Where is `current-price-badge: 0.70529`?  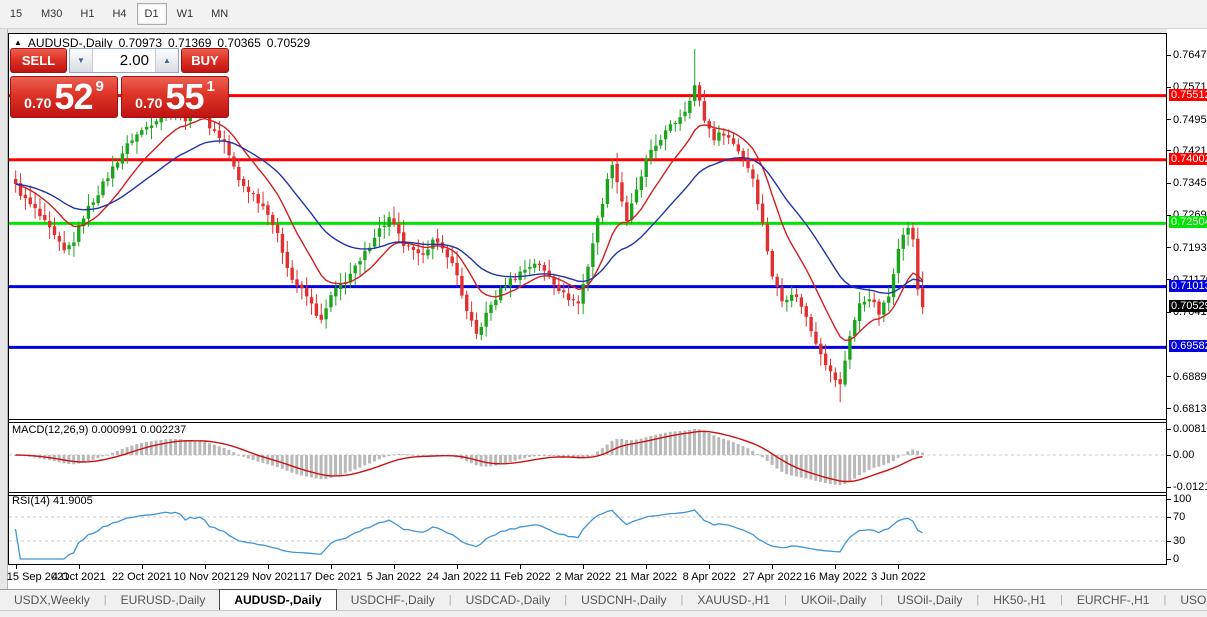
current-price-badge: 0.70529 is located at coordinates (1188, 306).